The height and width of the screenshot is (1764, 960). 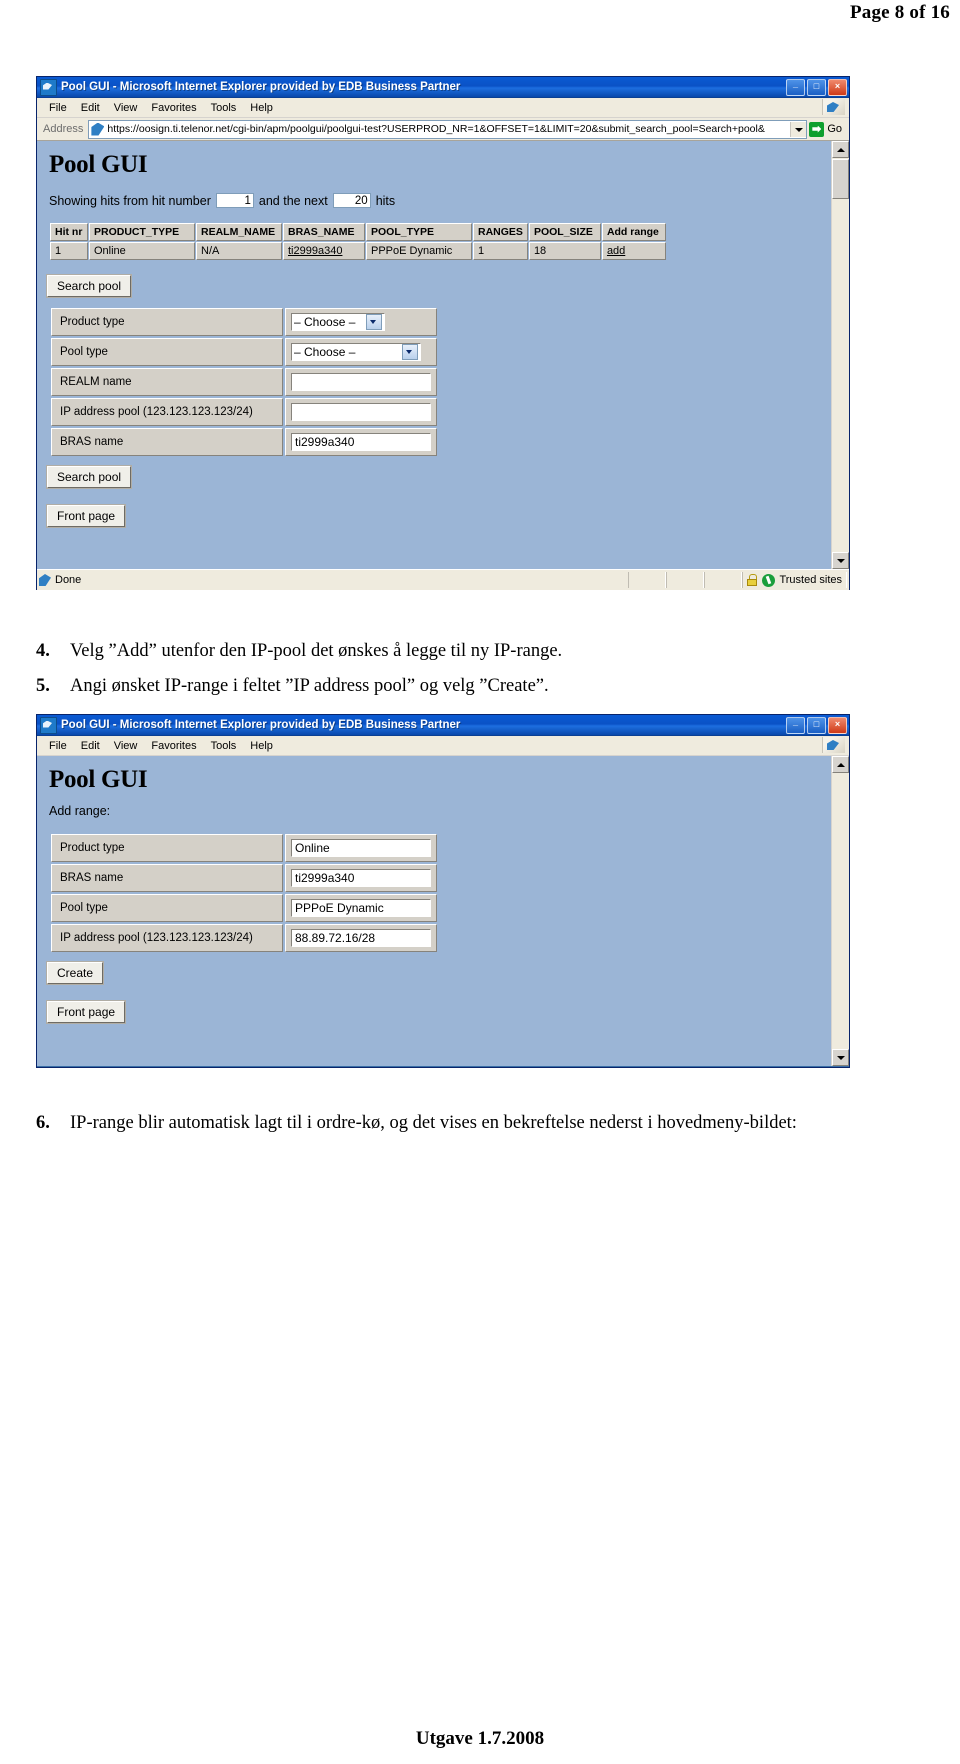 I want to click on product-type-input, so click(x=361, y=848).